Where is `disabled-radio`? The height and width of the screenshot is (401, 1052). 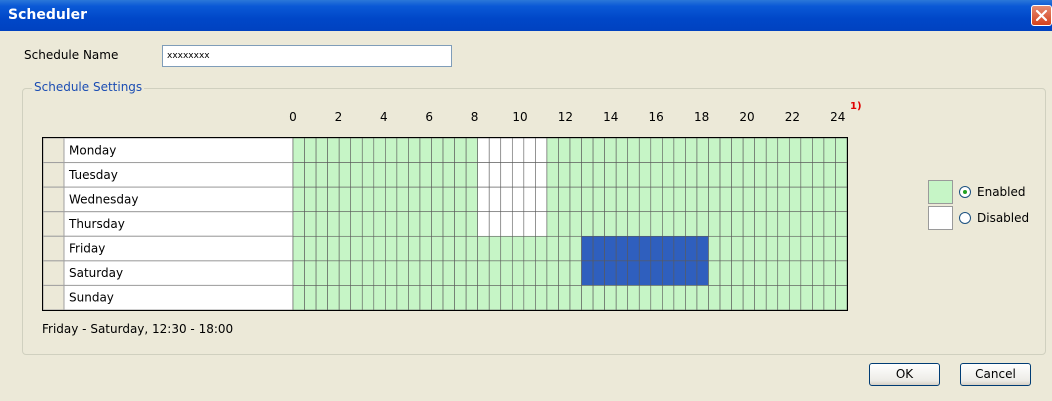
disabled-radio is located at coordinates (965, 218).